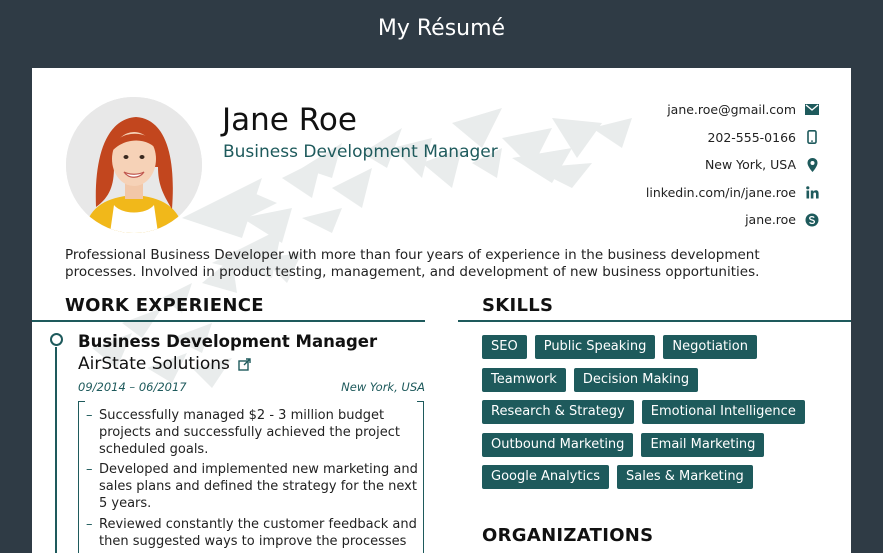  Describe the element at coordinates (750, 165) in the screenshot. I see `contact-location-text: New York, USA` at that location.